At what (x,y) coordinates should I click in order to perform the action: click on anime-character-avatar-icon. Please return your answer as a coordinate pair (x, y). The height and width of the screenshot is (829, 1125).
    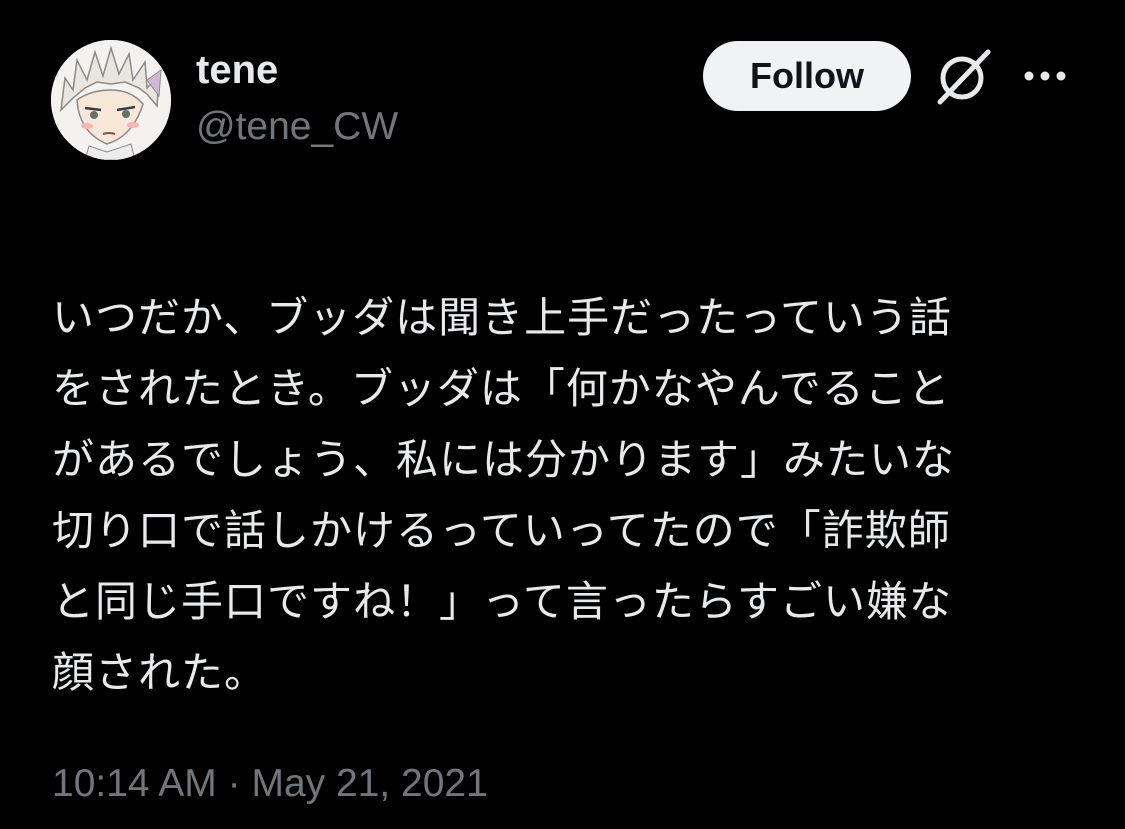
    Looking at the image, I should click on (111, 100).